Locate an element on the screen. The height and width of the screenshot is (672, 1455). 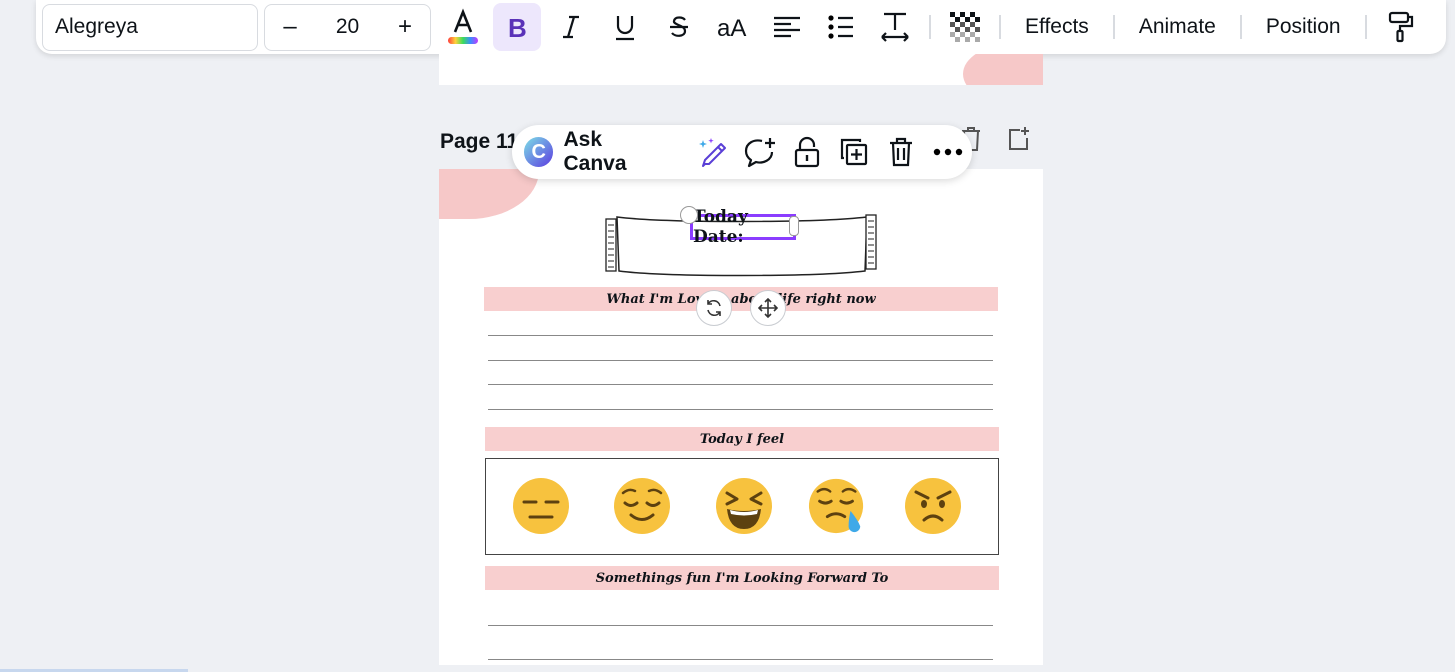
section-forward-header: Somethings fun I'm Looking Forward To is located at coordinates (742, 578).